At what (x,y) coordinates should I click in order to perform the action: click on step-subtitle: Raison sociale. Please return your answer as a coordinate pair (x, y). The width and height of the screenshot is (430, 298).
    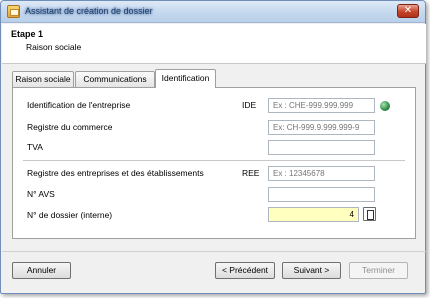
    Looking at the image, I should click on (54, 47).